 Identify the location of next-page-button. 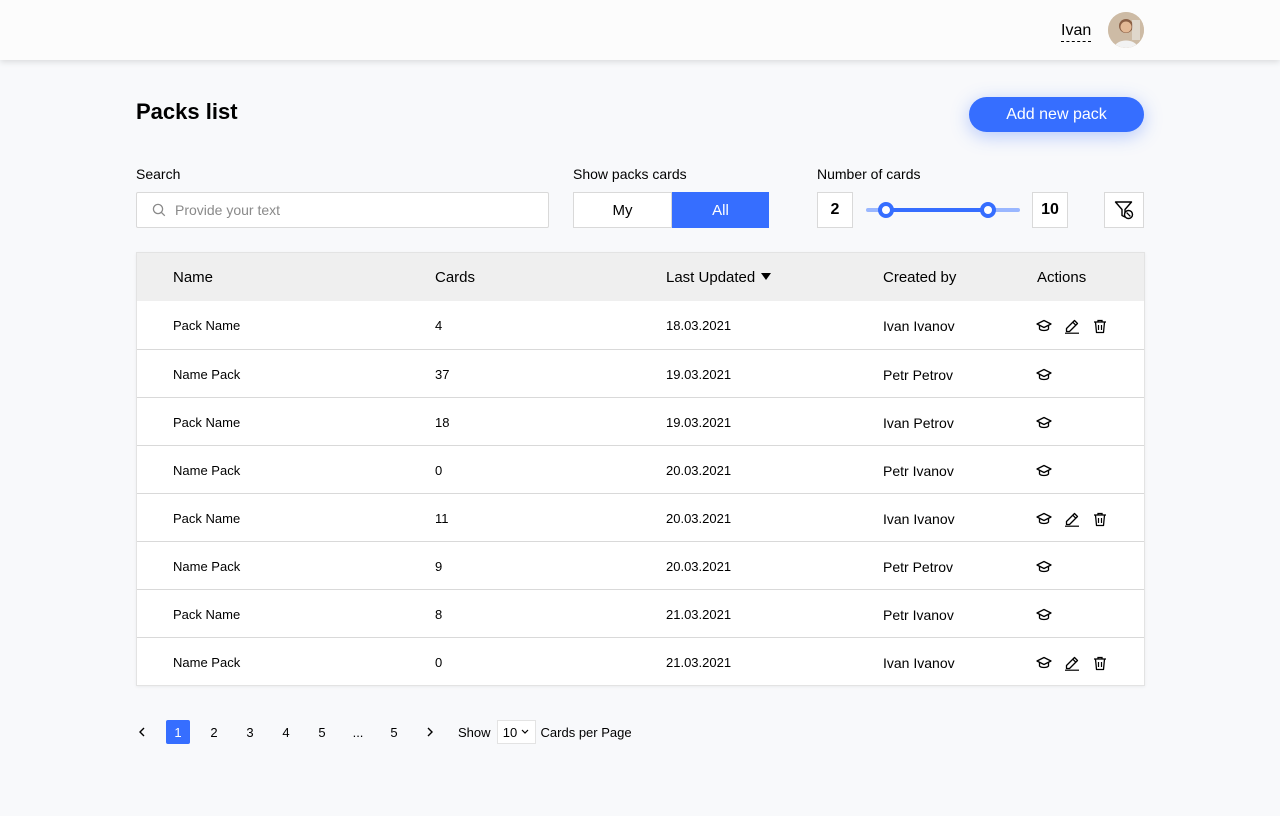
(430, 732).